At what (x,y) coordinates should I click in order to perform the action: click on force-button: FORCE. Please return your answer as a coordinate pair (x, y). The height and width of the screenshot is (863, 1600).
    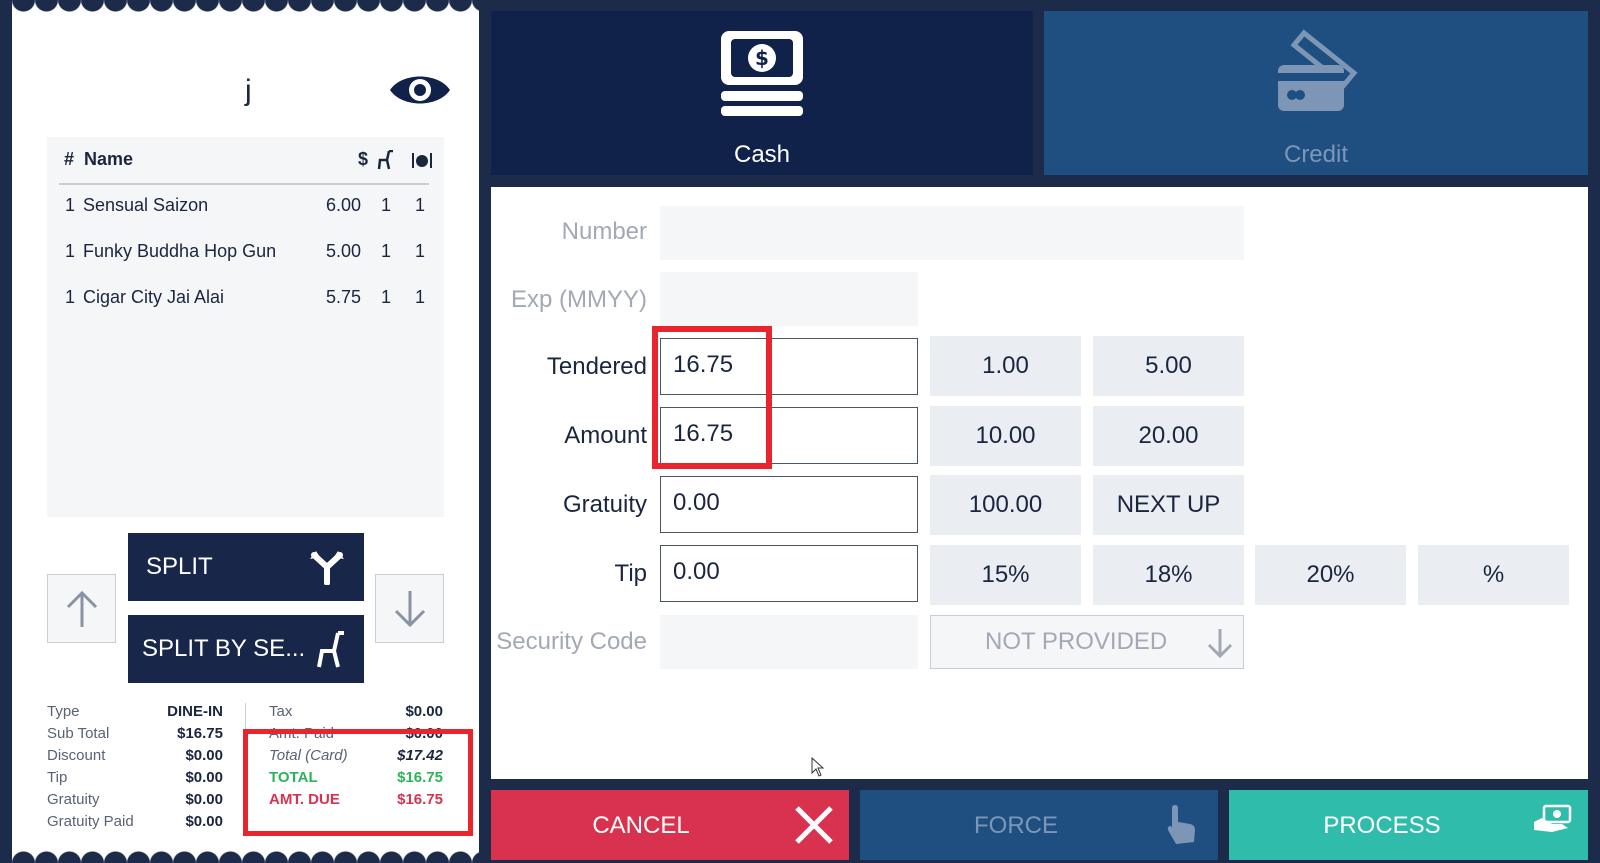
    Looking at the image, I should click on (1039, 825).